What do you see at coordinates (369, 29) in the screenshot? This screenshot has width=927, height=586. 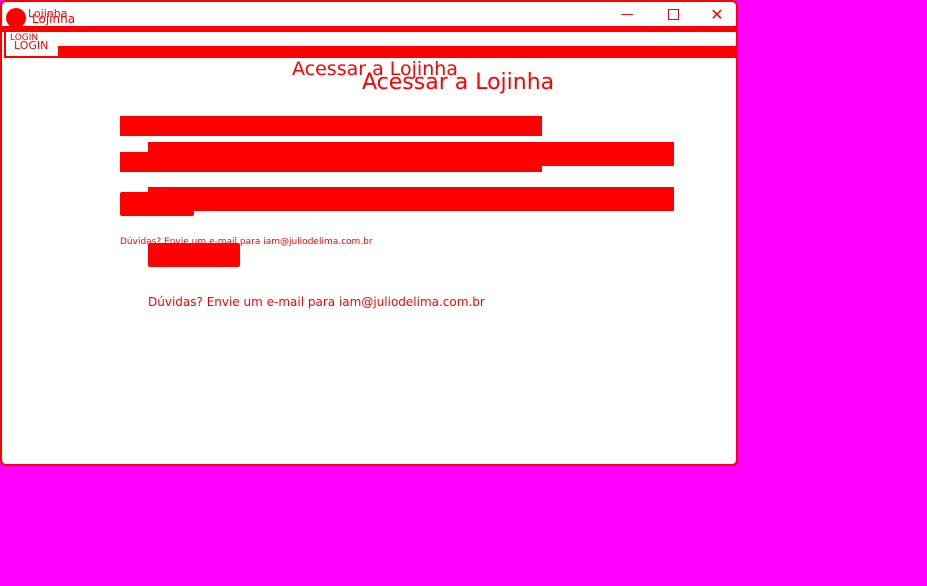 I see `tab-bar-top` at bounding box center [369, 29].